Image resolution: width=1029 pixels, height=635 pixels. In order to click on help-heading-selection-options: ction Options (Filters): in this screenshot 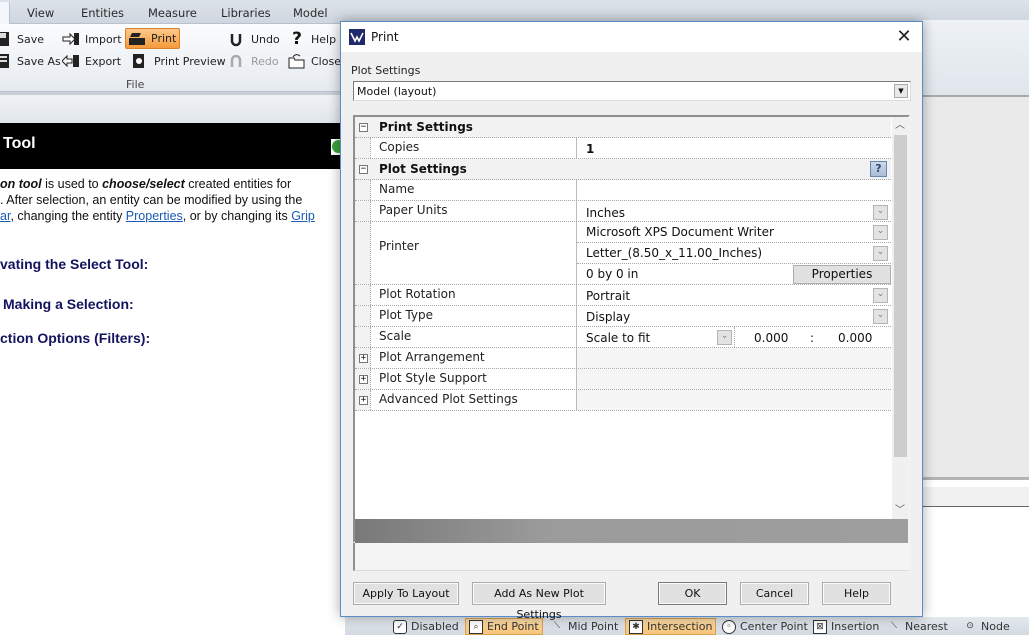, I will do `click(75, 338)`.